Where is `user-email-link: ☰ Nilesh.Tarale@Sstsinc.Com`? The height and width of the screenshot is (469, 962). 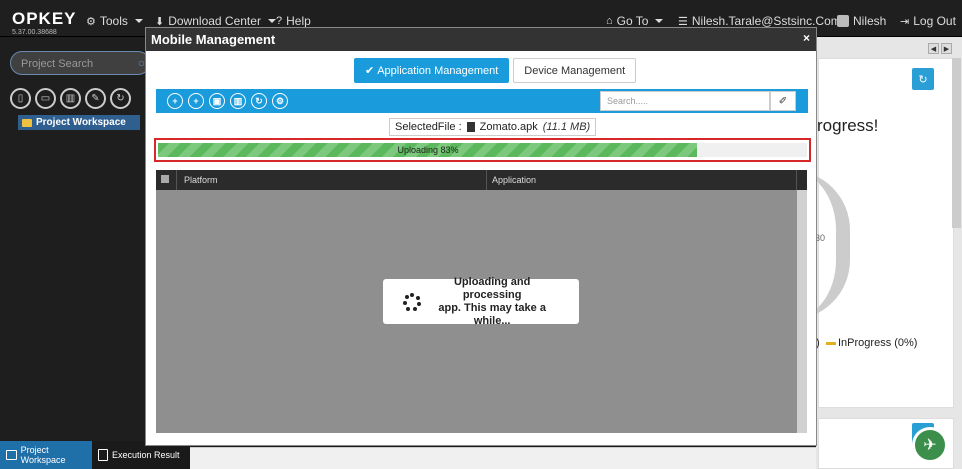 user-email-link: ☰ Nilesh.Tarale@Sstsinc.Com is located at coordinates (759, 21).